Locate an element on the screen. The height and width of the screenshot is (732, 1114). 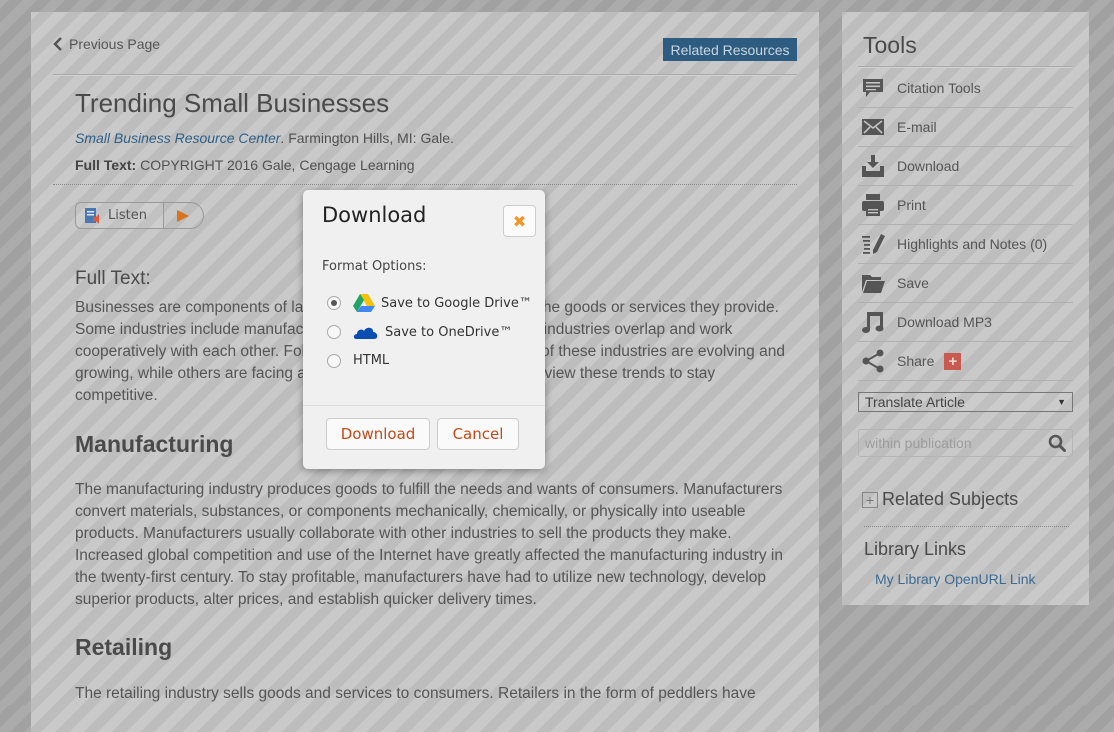
close-icon: ✖ is located at coordinates (519, 221).